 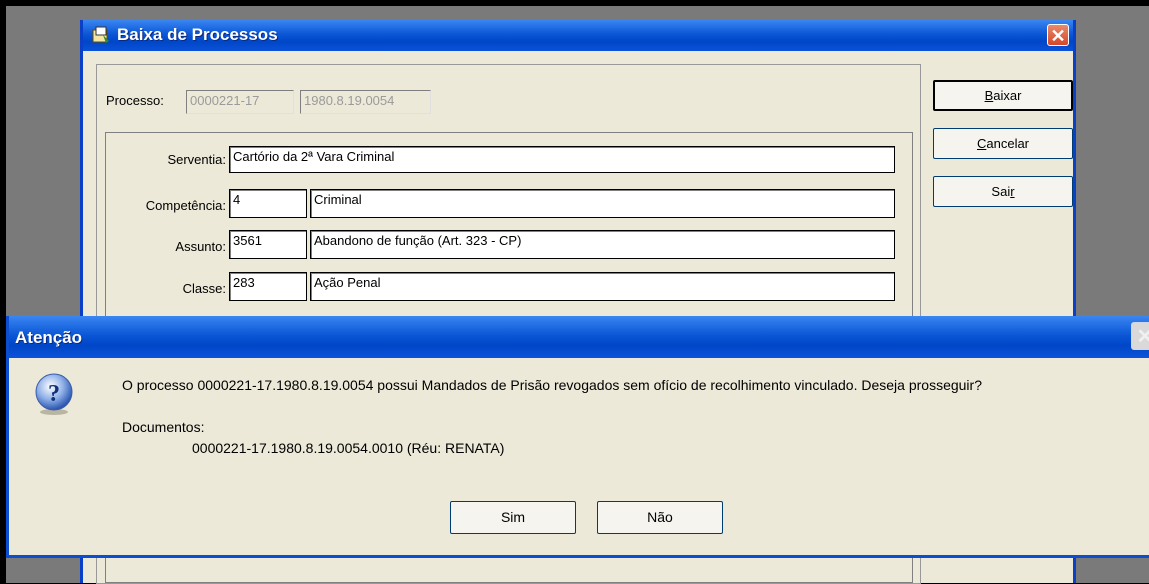 I want to click on sair-button: Sair, so click(x=1003, y=191).